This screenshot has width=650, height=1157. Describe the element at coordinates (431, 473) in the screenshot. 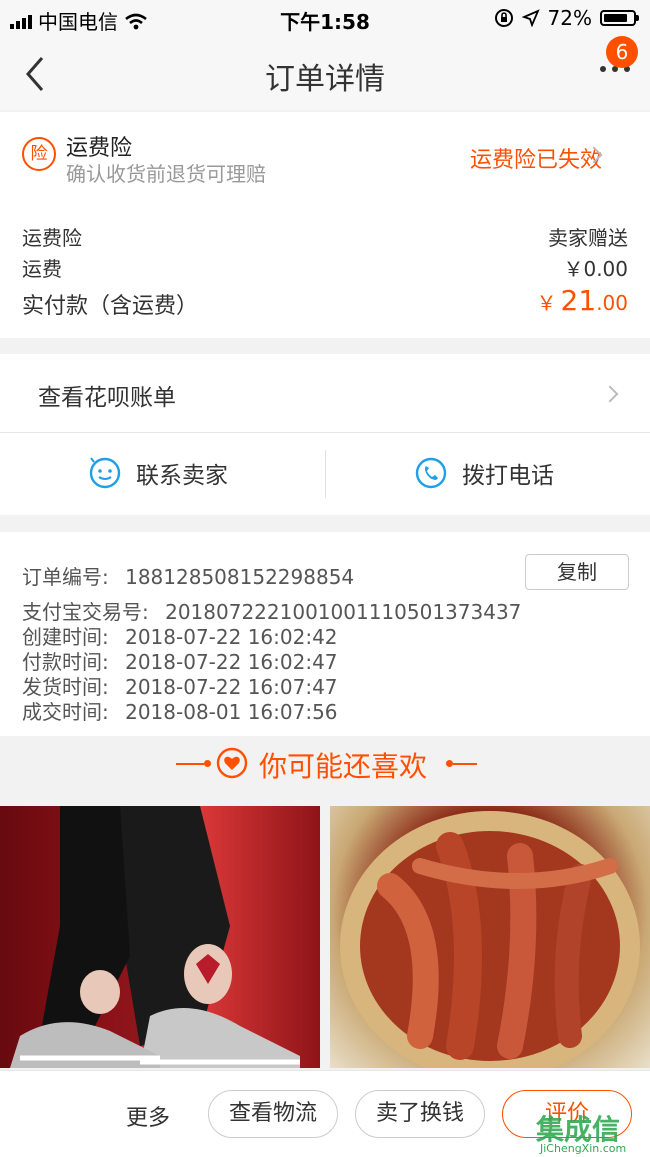

I see `phone-icon` at that location.